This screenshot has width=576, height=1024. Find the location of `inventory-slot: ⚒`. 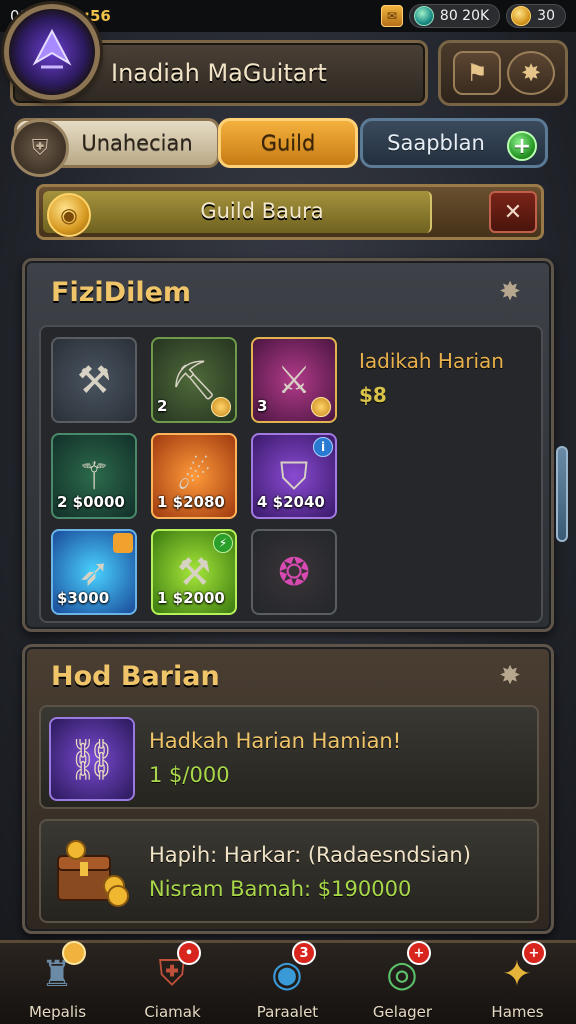

inventory-slot: ⚒ is located at coordinates (94, 380).